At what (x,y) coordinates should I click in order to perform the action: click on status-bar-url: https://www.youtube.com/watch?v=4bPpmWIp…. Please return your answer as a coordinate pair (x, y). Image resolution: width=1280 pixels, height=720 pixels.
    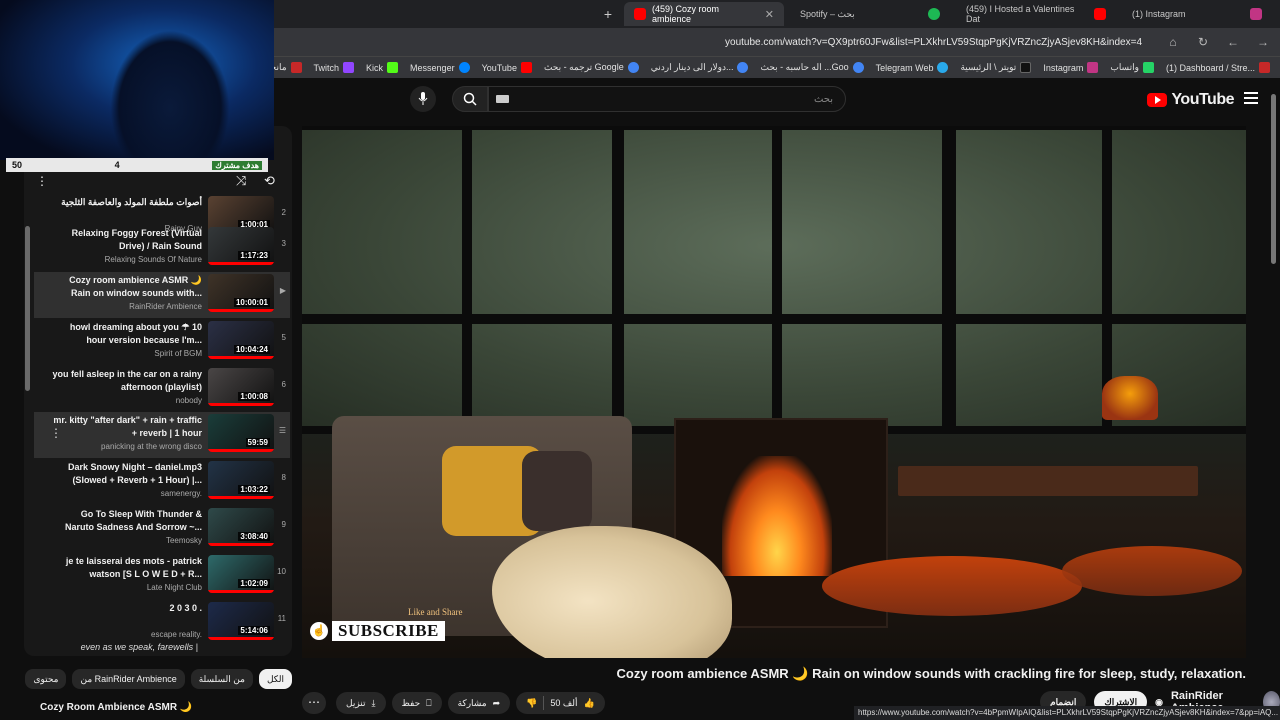
    Looking at the image, I should click on (1067, 713).